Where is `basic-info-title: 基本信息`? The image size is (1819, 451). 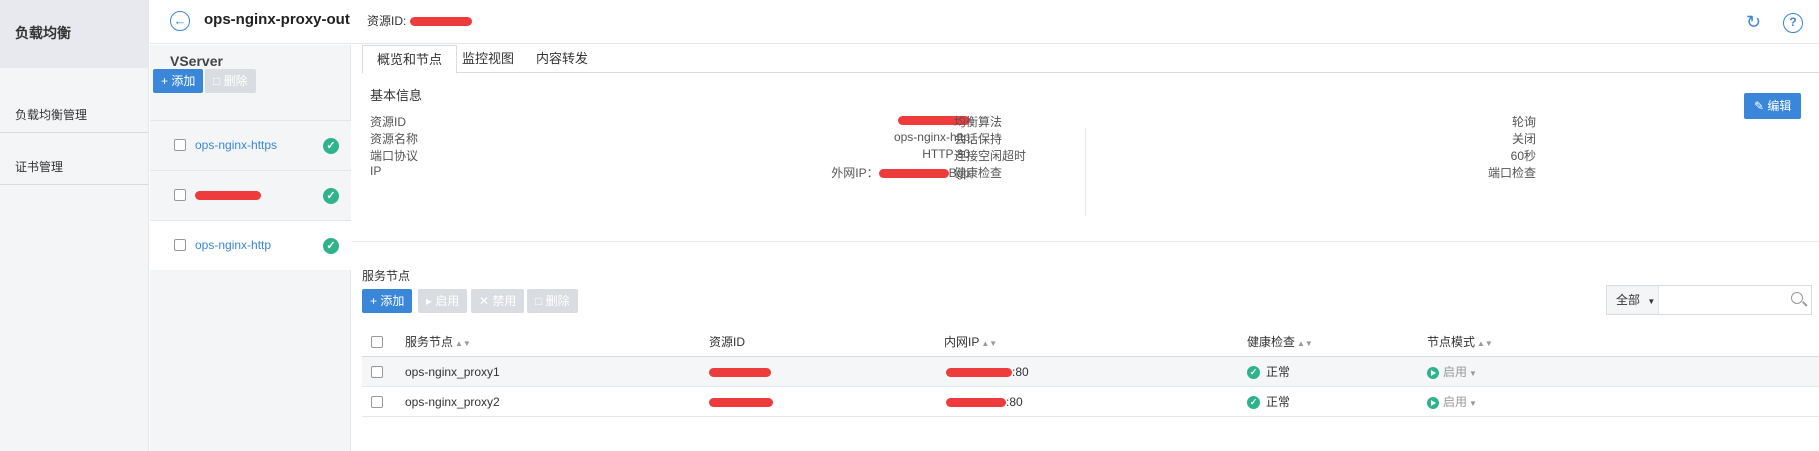 basic-info-title: 基本信息 is located at coordinates (396, 95).